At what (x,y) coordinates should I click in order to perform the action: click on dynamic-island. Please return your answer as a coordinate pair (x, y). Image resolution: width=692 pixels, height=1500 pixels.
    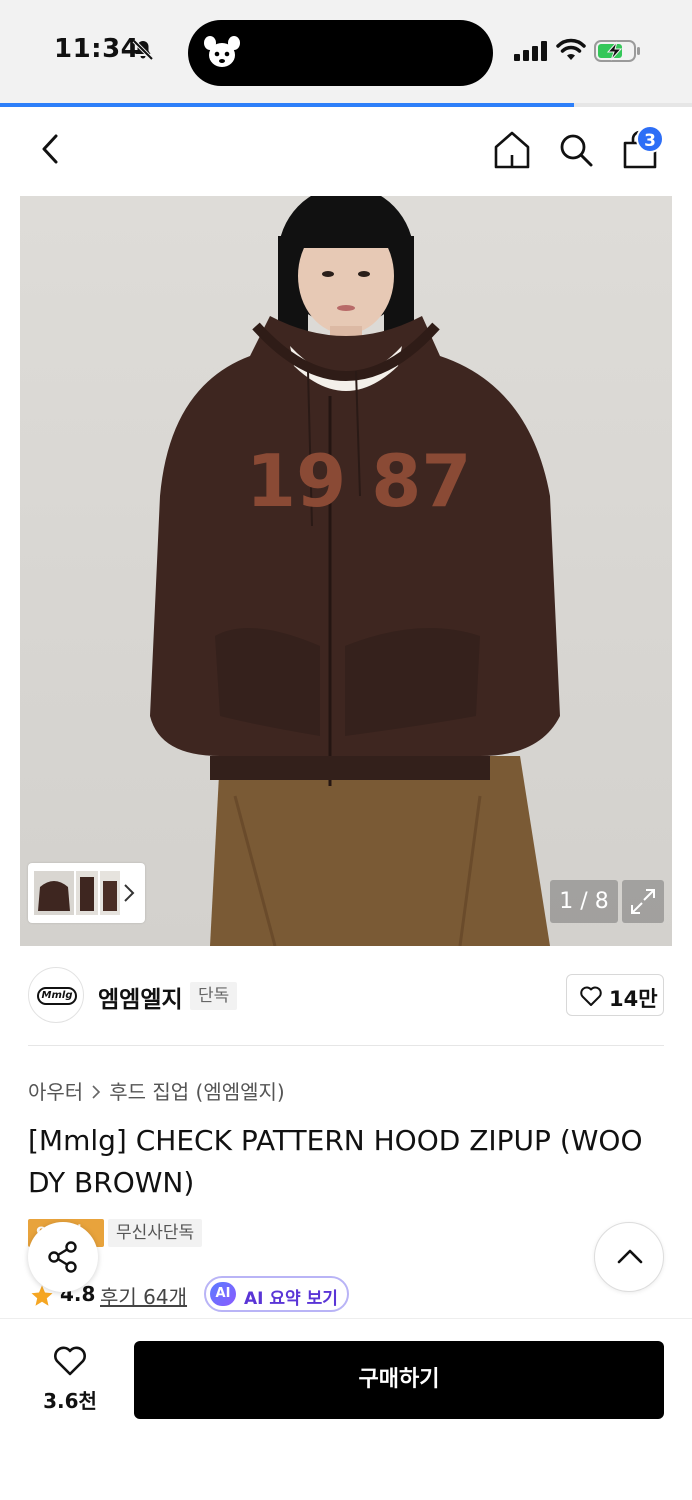
    Looking at the image, I should click on (340, 53).